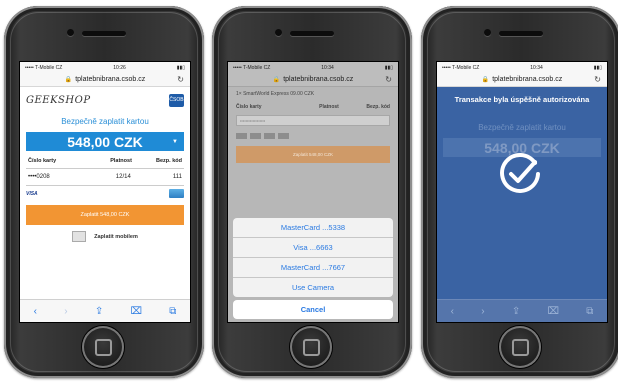 This screenshot has width=618, height=385. I want to click on shop-logo: GEEKSHOP, so click(58, 100).